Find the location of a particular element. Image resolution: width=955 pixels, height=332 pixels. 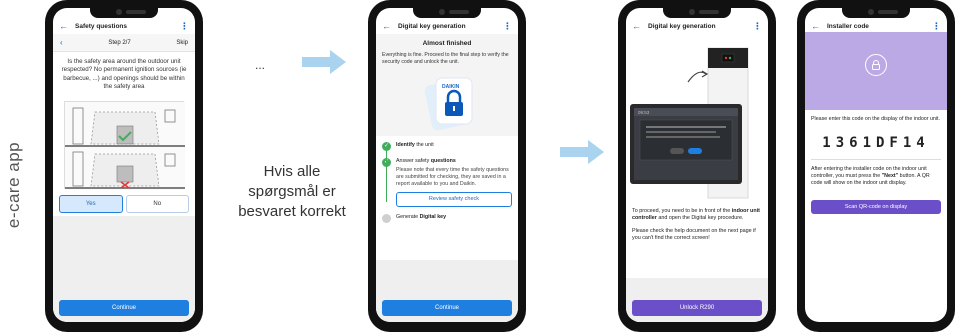

padlock-glyph is located at coordinates (876, 65).